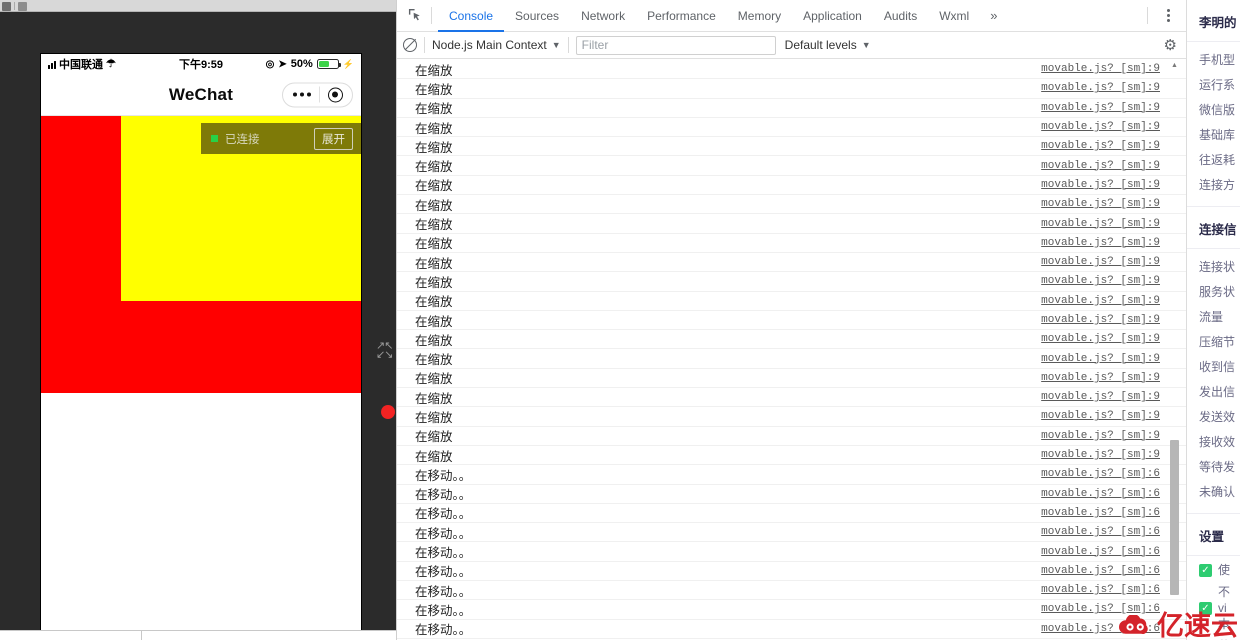 Image resolution: width=1240 pixels, height=640 pixels. I want to click on panel-icon, so click(6, 6).